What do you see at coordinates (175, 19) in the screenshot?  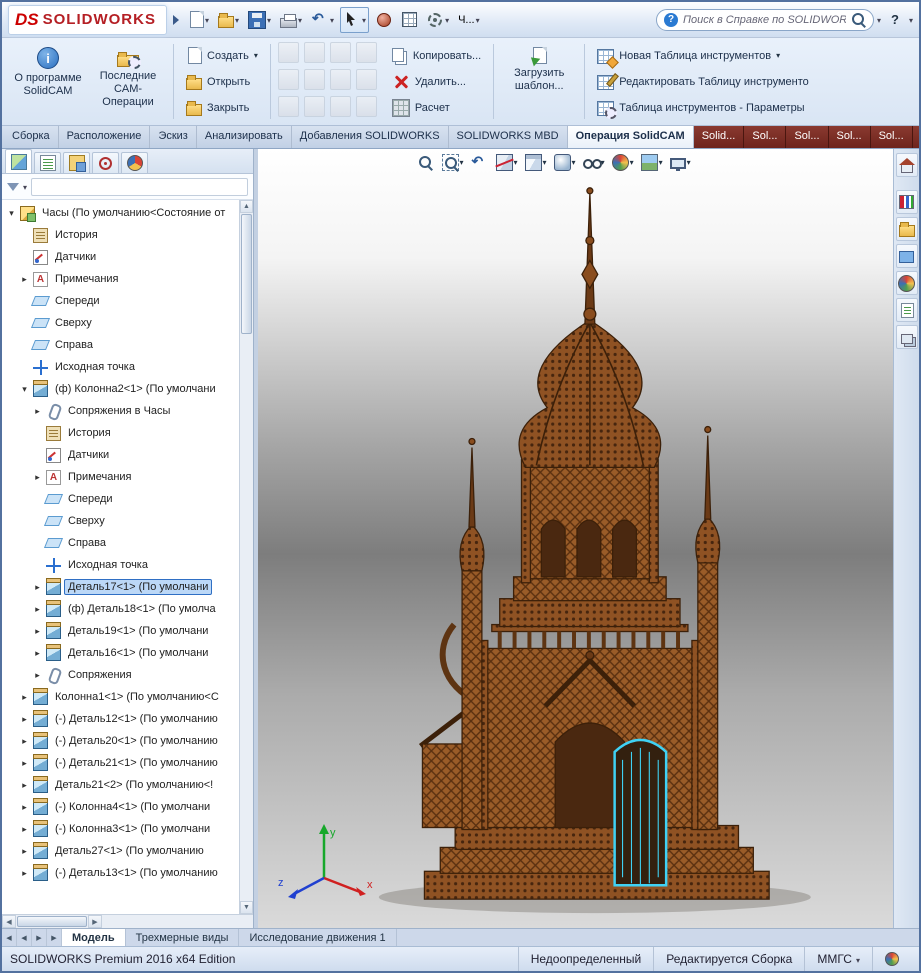 I see `toolbar-expand-icon` at bounding box center [175, 19].